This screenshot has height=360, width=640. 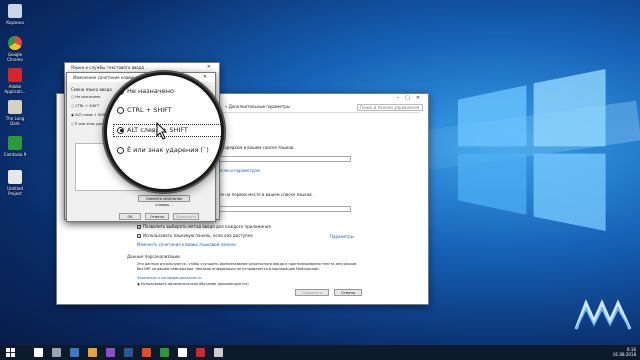 I want to click on breadcrumb: « Дополнительные параметры, so click(x=257, y=106).